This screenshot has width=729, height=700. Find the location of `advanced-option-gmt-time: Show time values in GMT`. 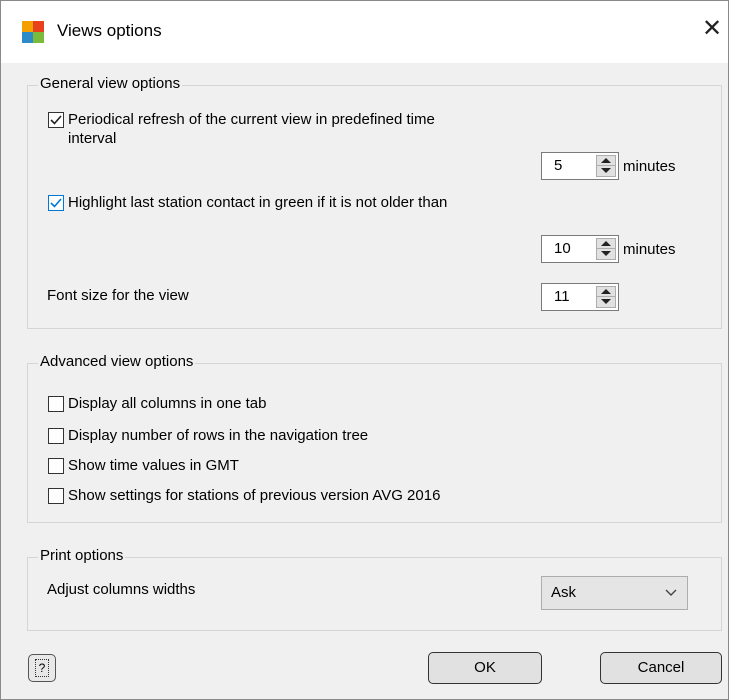

advanced-option-gmt-time: Show time values in GMT is located at coordinates (143, 465).